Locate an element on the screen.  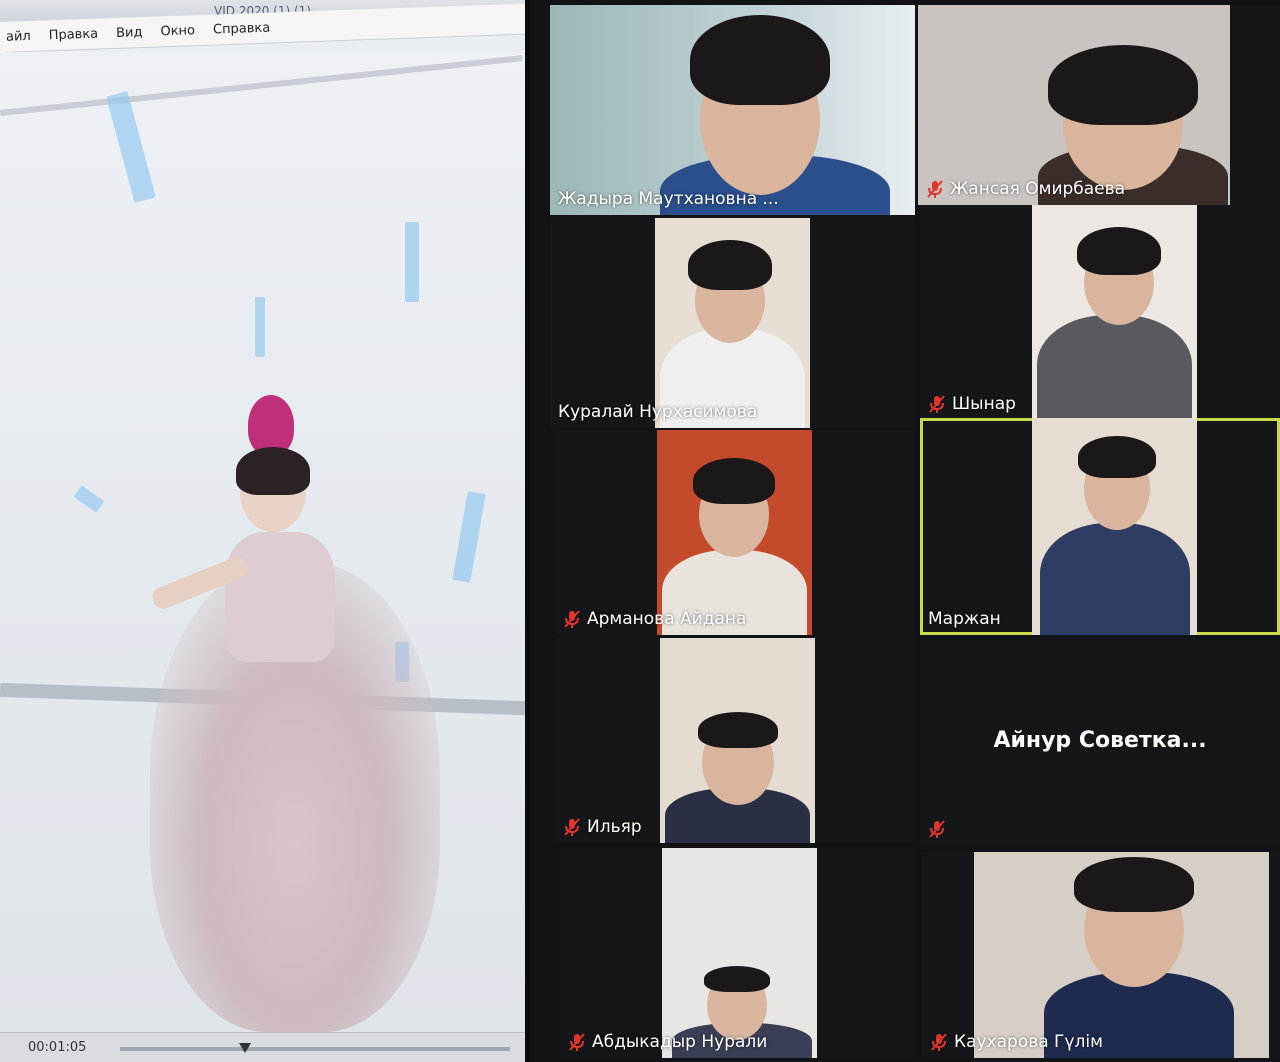
menu-view: Вид is located at coordinates (129, 33).